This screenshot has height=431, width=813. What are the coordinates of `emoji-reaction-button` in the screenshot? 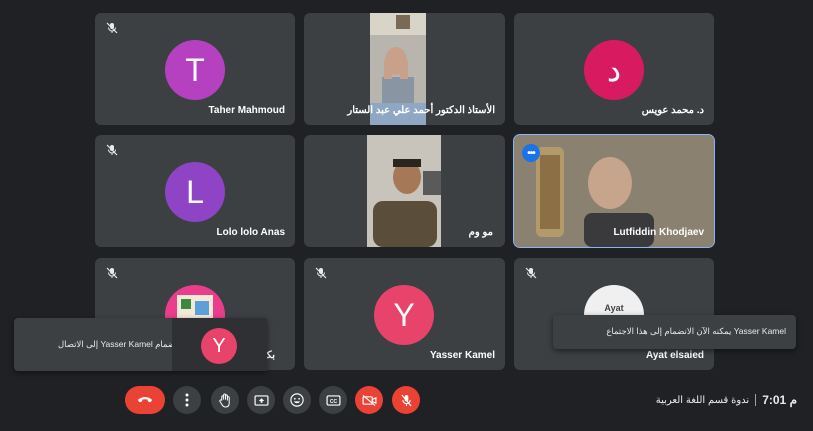 It's located at (297, 400).